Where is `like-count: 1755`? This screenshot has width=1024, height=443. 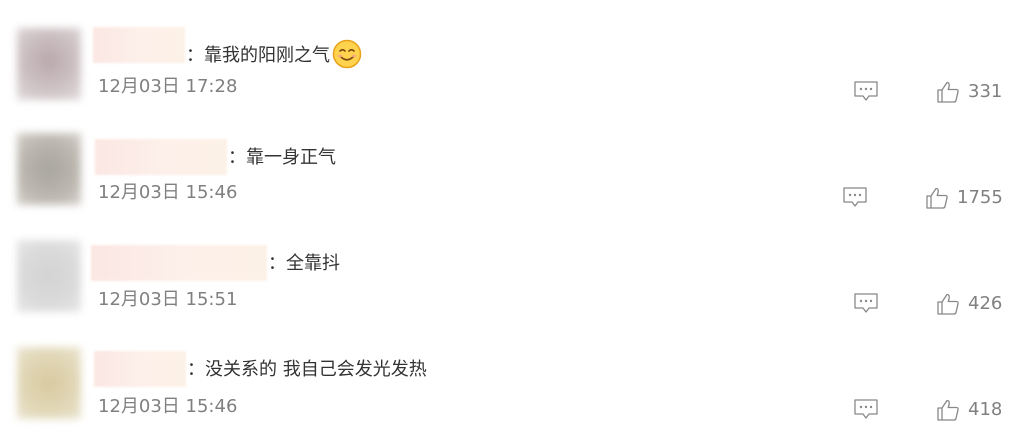 like-count: 1755 is located at coordinates (980, 197).